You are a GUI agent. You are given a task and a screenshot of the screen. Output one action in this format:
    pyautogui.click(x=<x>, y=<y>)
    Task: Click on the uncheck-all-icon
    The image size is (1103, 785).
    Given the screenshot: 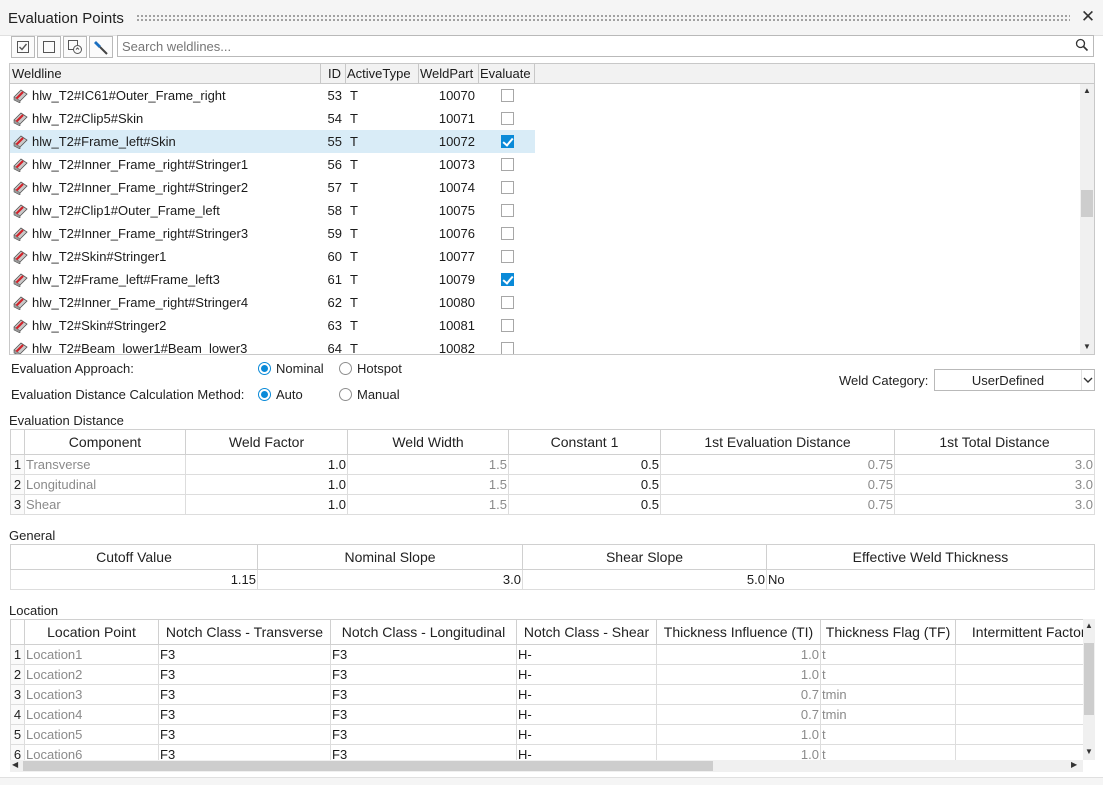 What is the action you would take?
    pyautogui.click(x=49, y=47)
    